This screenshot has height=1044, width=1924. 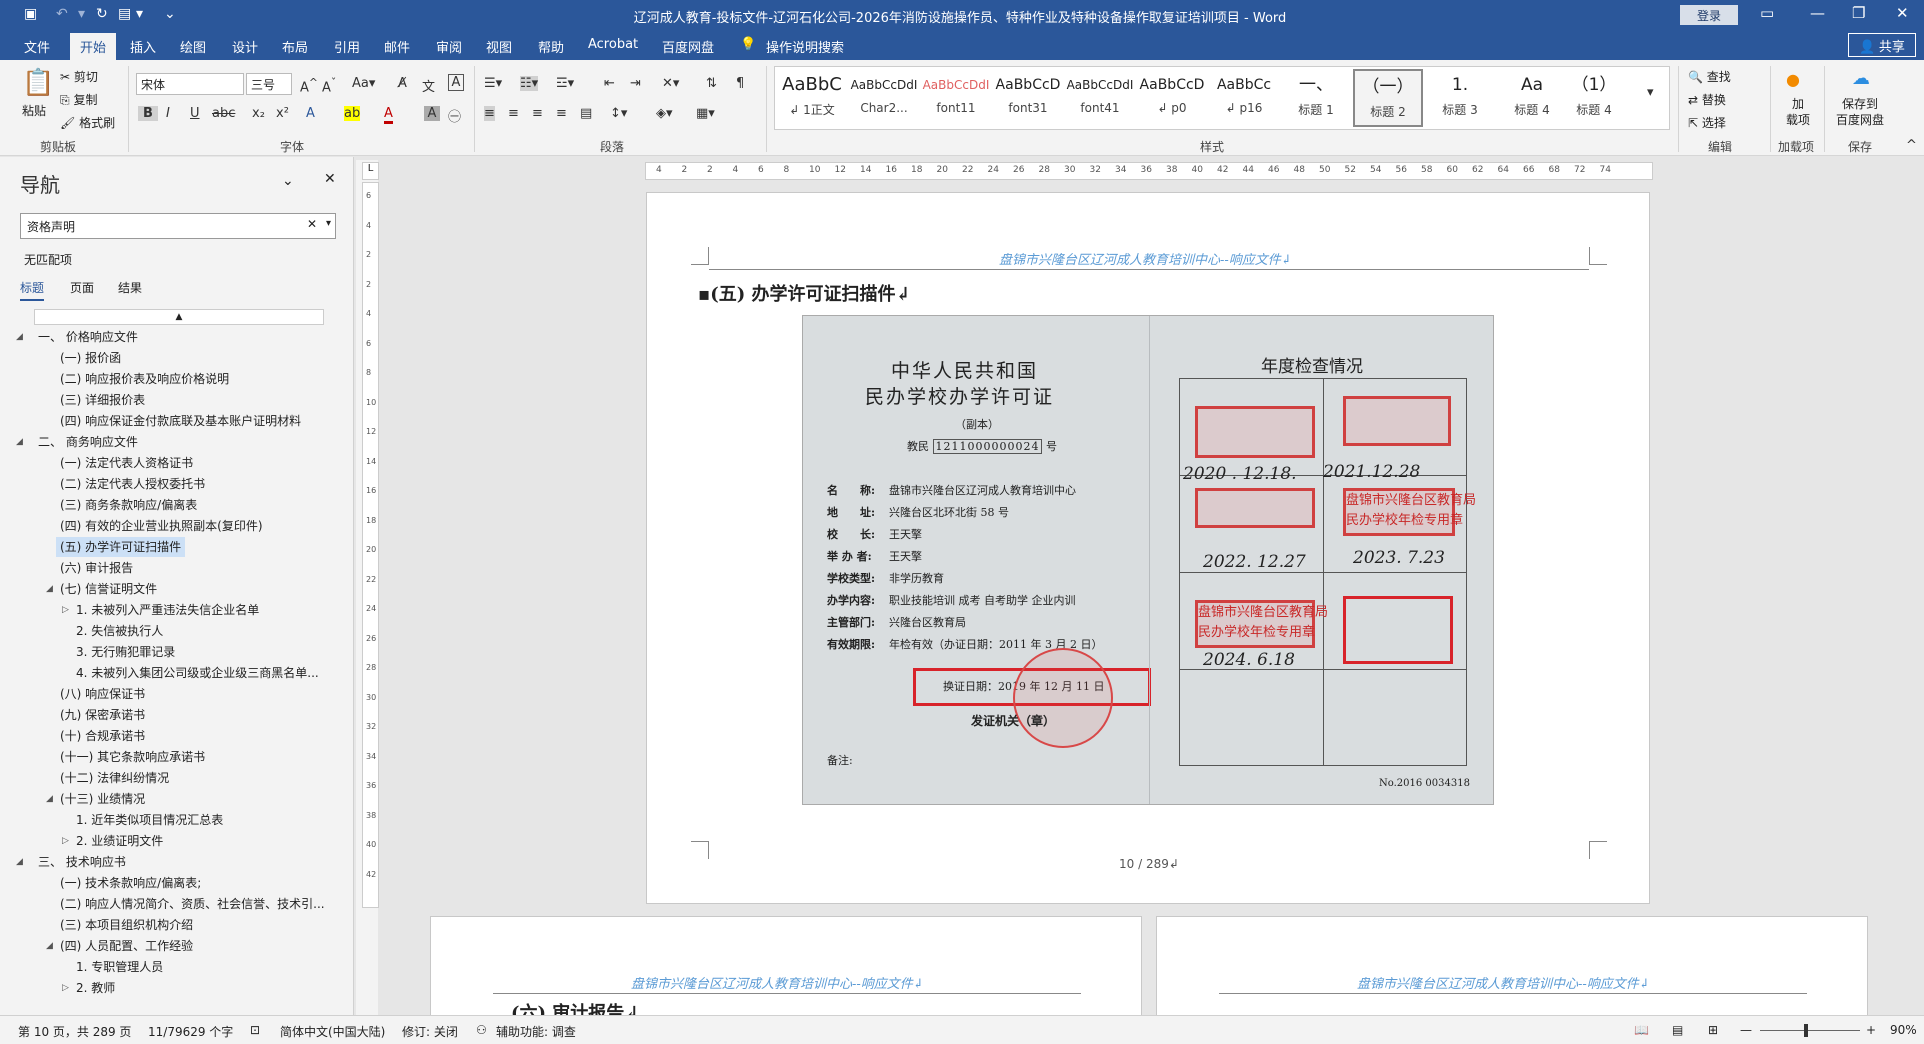 What do you see at coordinates (177, 568) in the screenshot?
I see `nav-outline-item: (六) 审计报告` at bounding box center [177, 568].